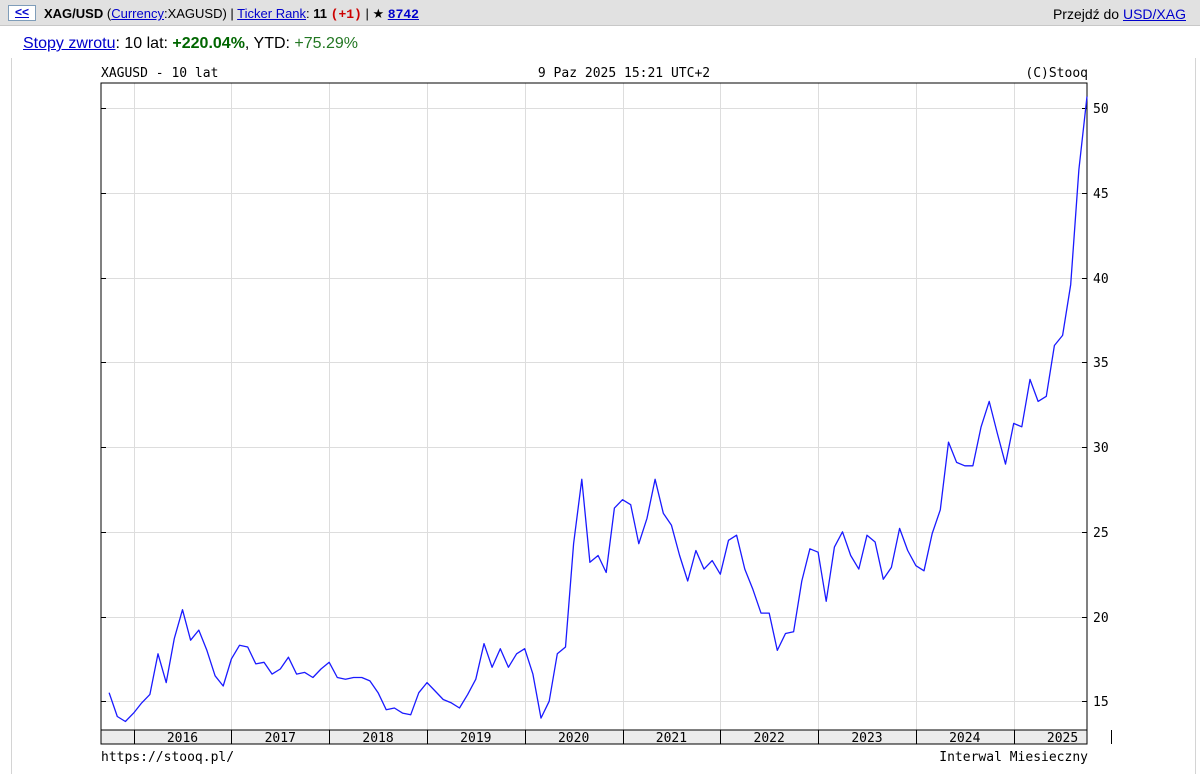 The height and width of the screenshot is (776, 1200). What do you see at coordinates (475, 738) in the screenshot?
I see `x-tick-label: 2019` at bounding box center [475, 738].